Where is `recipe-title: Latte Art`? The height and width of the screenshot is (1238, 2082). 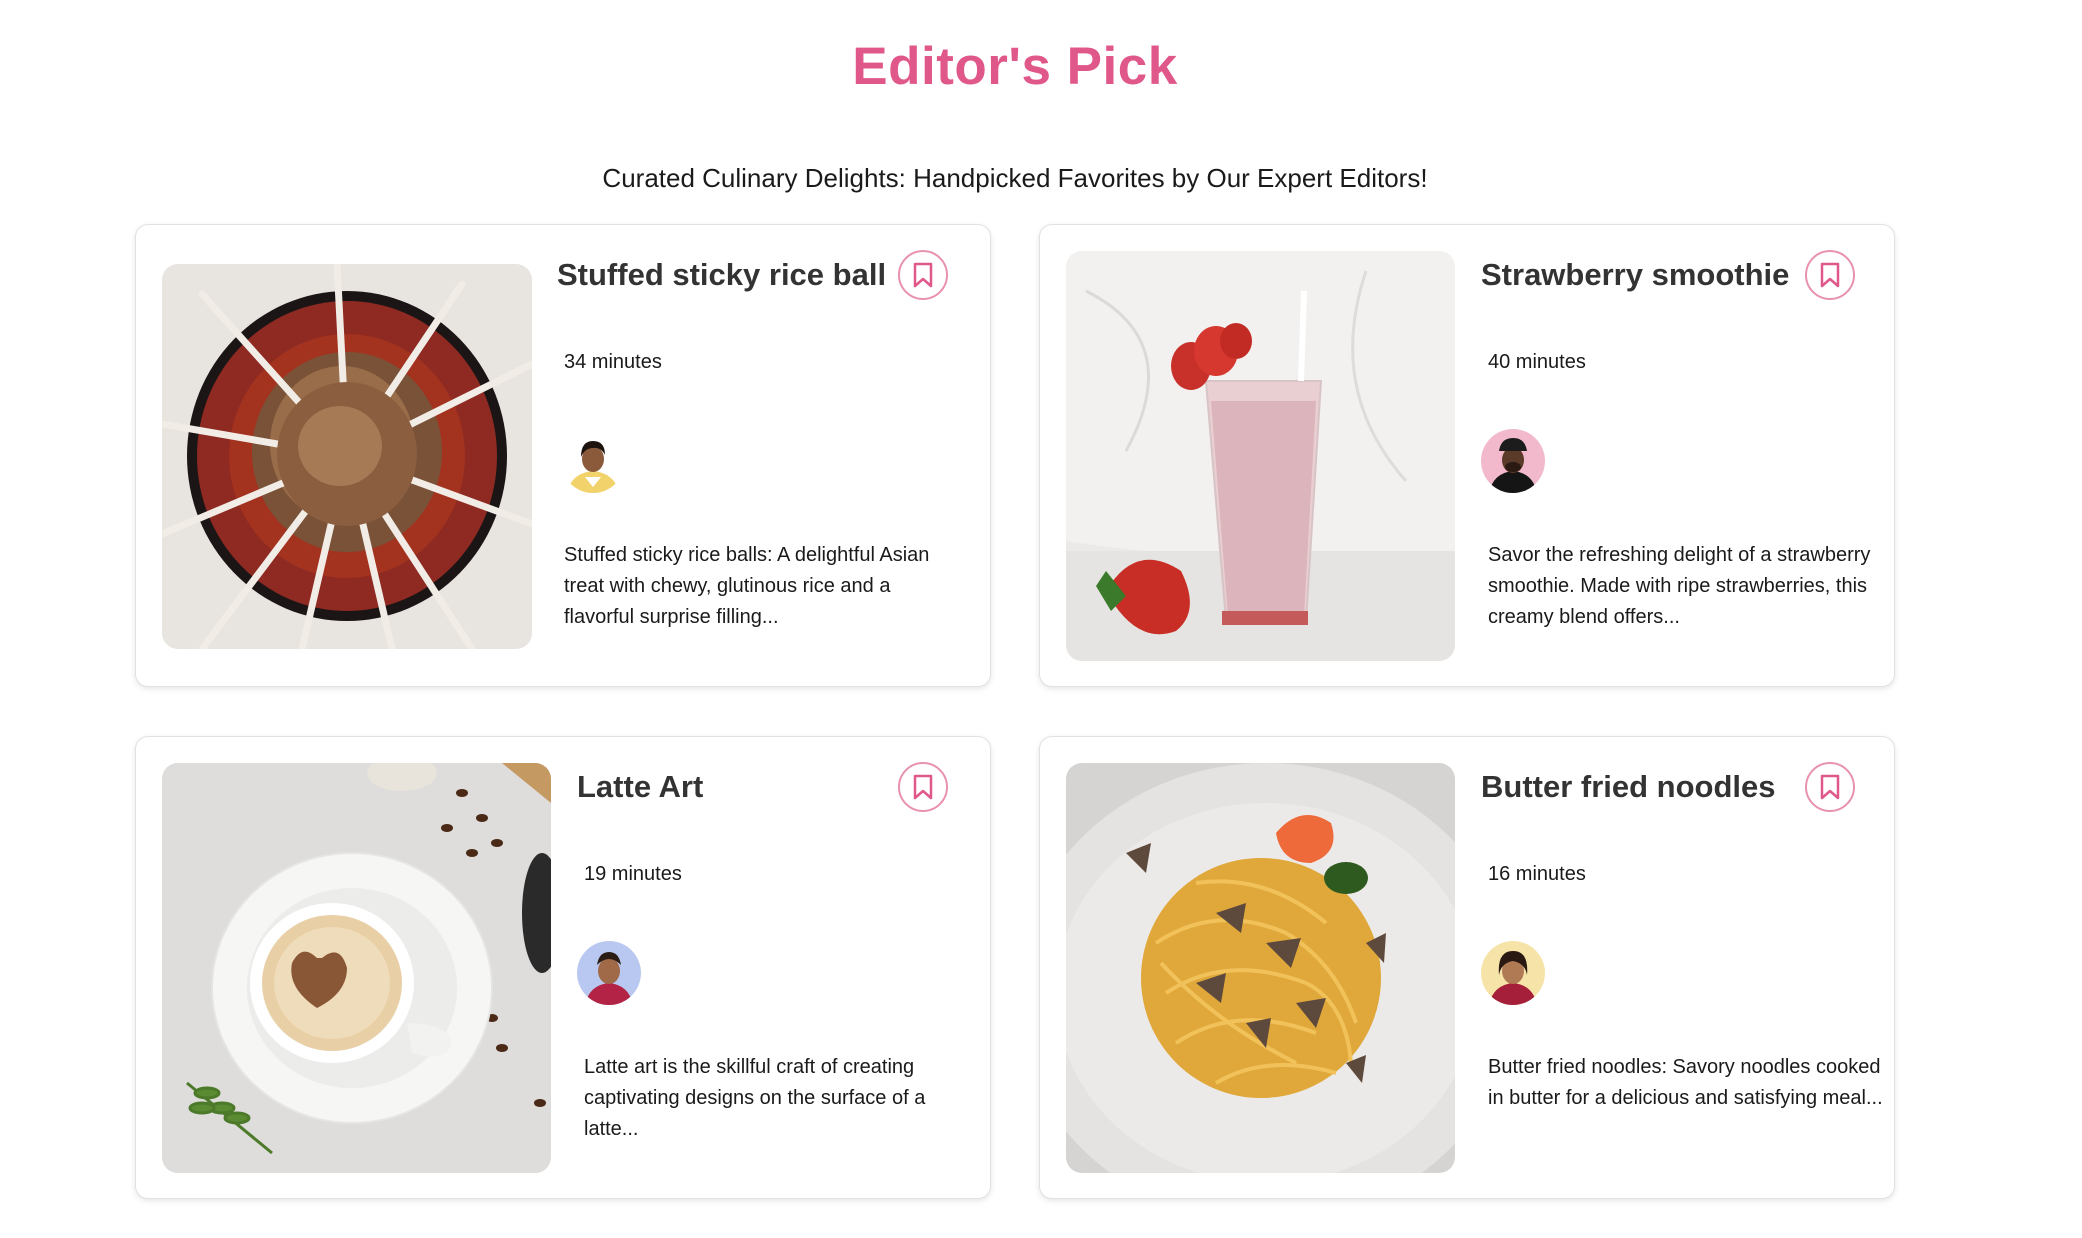
recipe-title: Latte Art is located at coordinates (640, 787).